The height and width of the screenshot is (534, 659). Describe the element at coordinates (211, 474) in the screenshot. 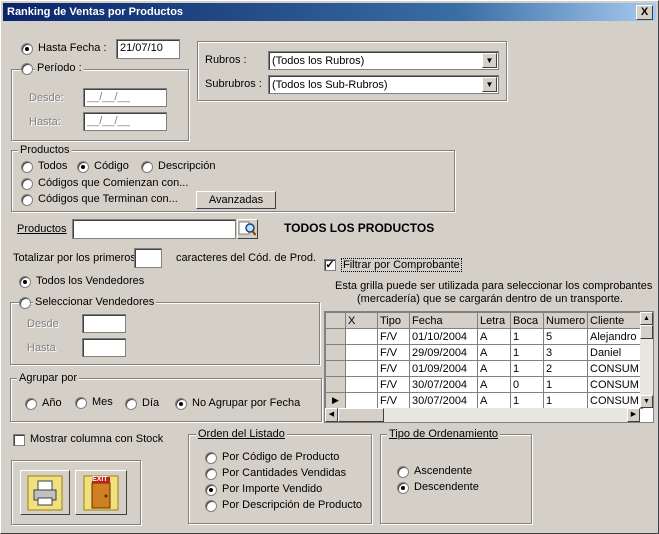

I see `orden-cantidades-radio` at that location.